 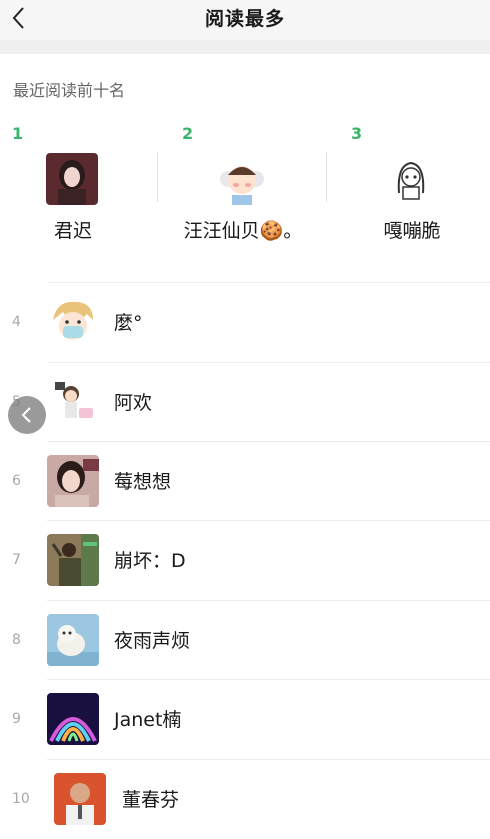 What do you see at coordinates (16, 640) in the screenshot?
I see `rank-number: 8` at bounding box center [16, 640].